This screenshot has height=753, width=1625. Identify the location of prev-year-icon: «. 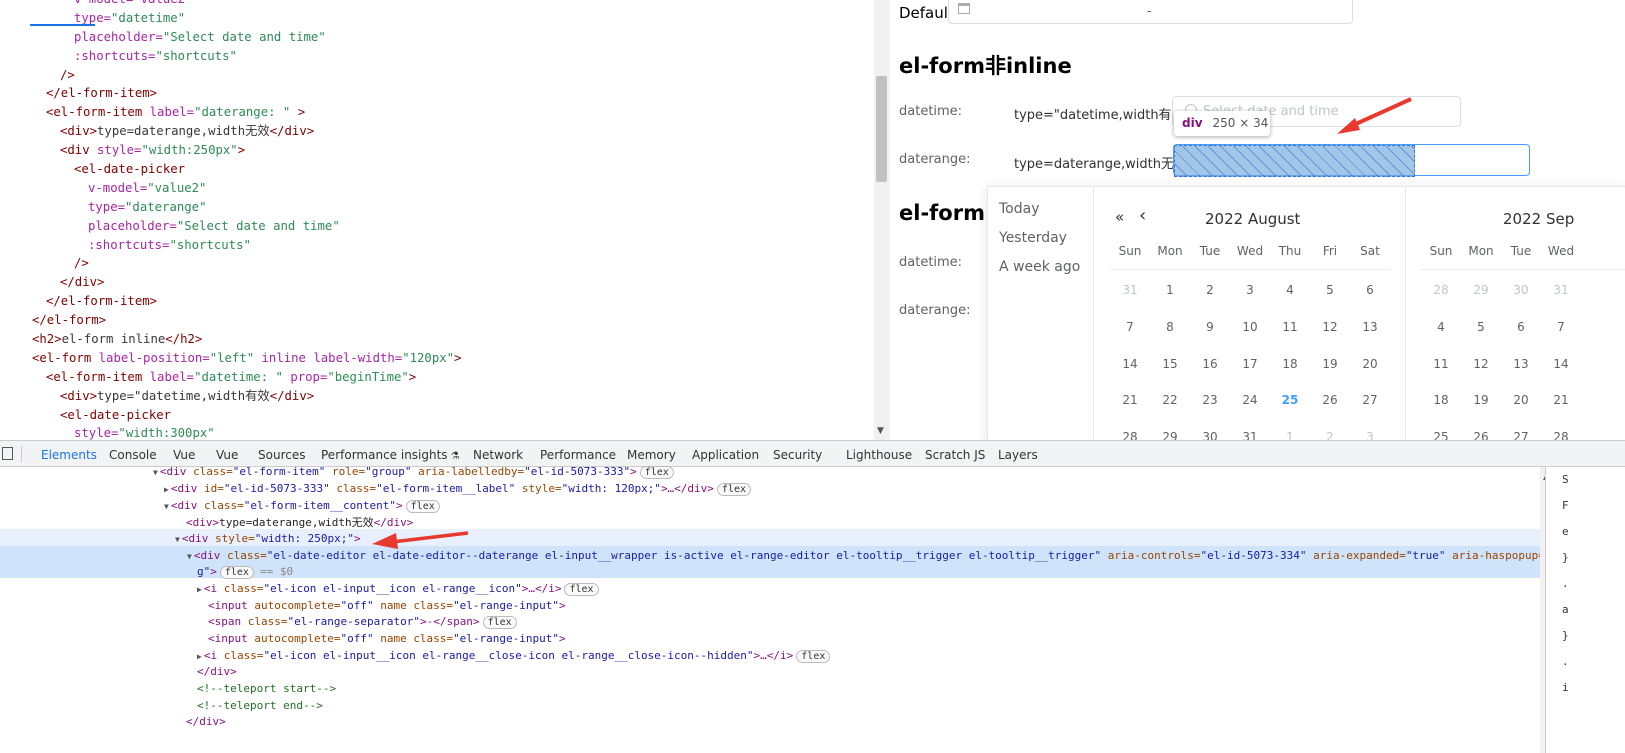
(1119, 217).